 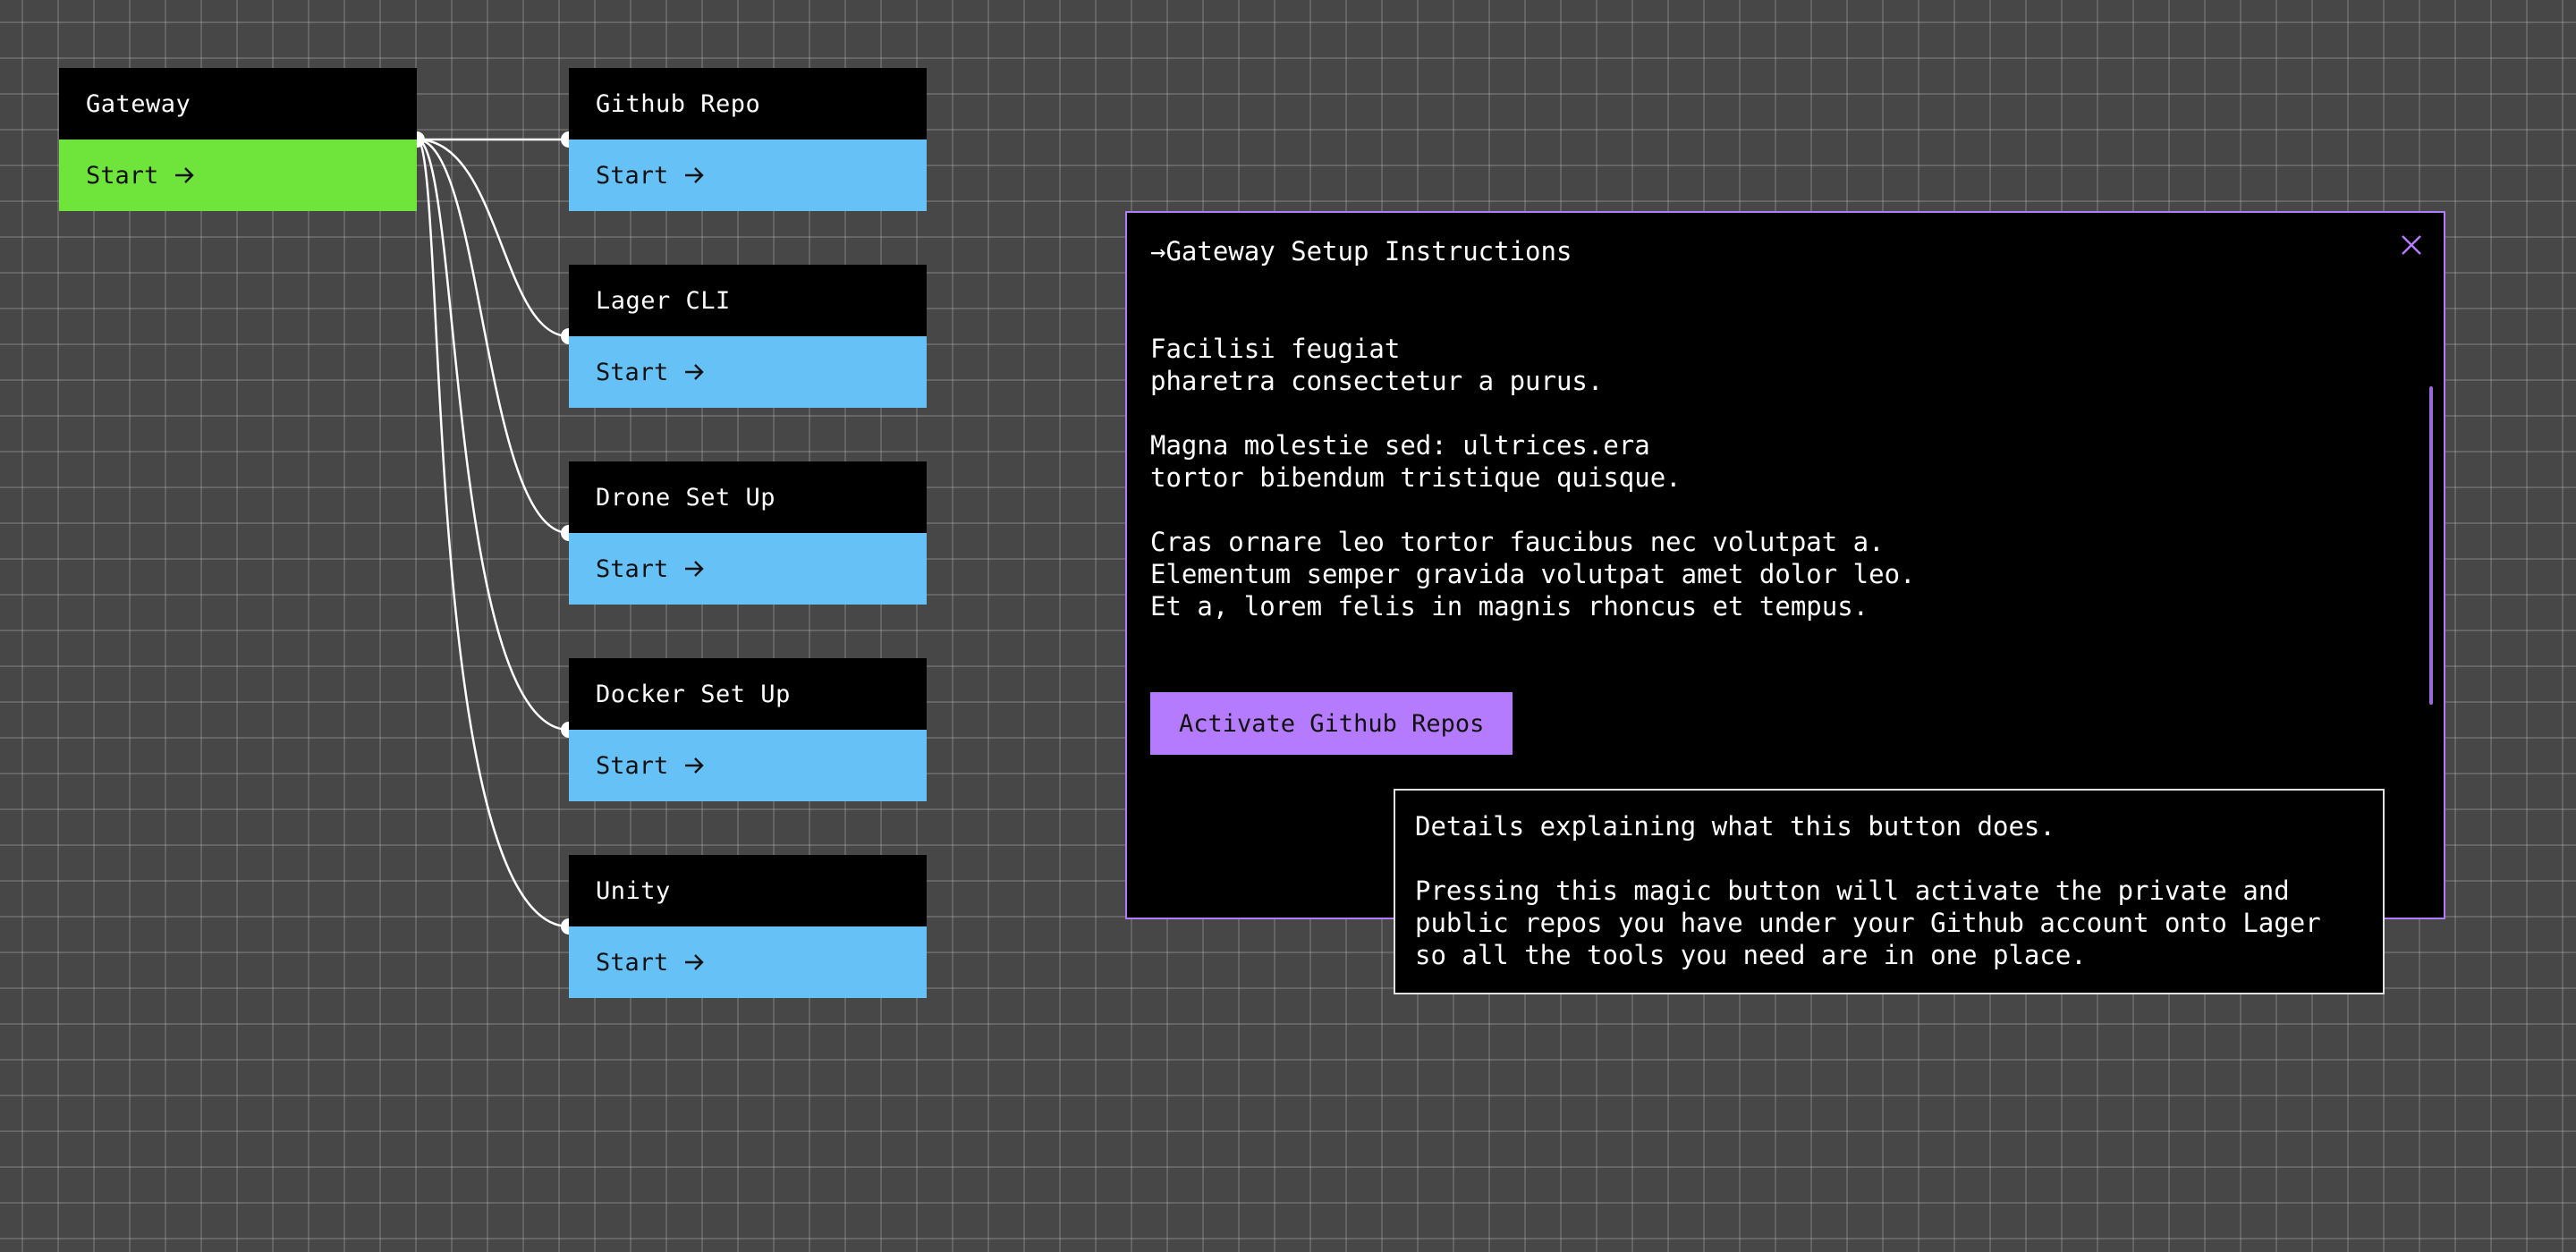 What do you see at coordinates (1416, 478) in the screenshot?
I see `instruction-line: tortor bibendum tristique quisque.` at bounding box center [1416, 478].